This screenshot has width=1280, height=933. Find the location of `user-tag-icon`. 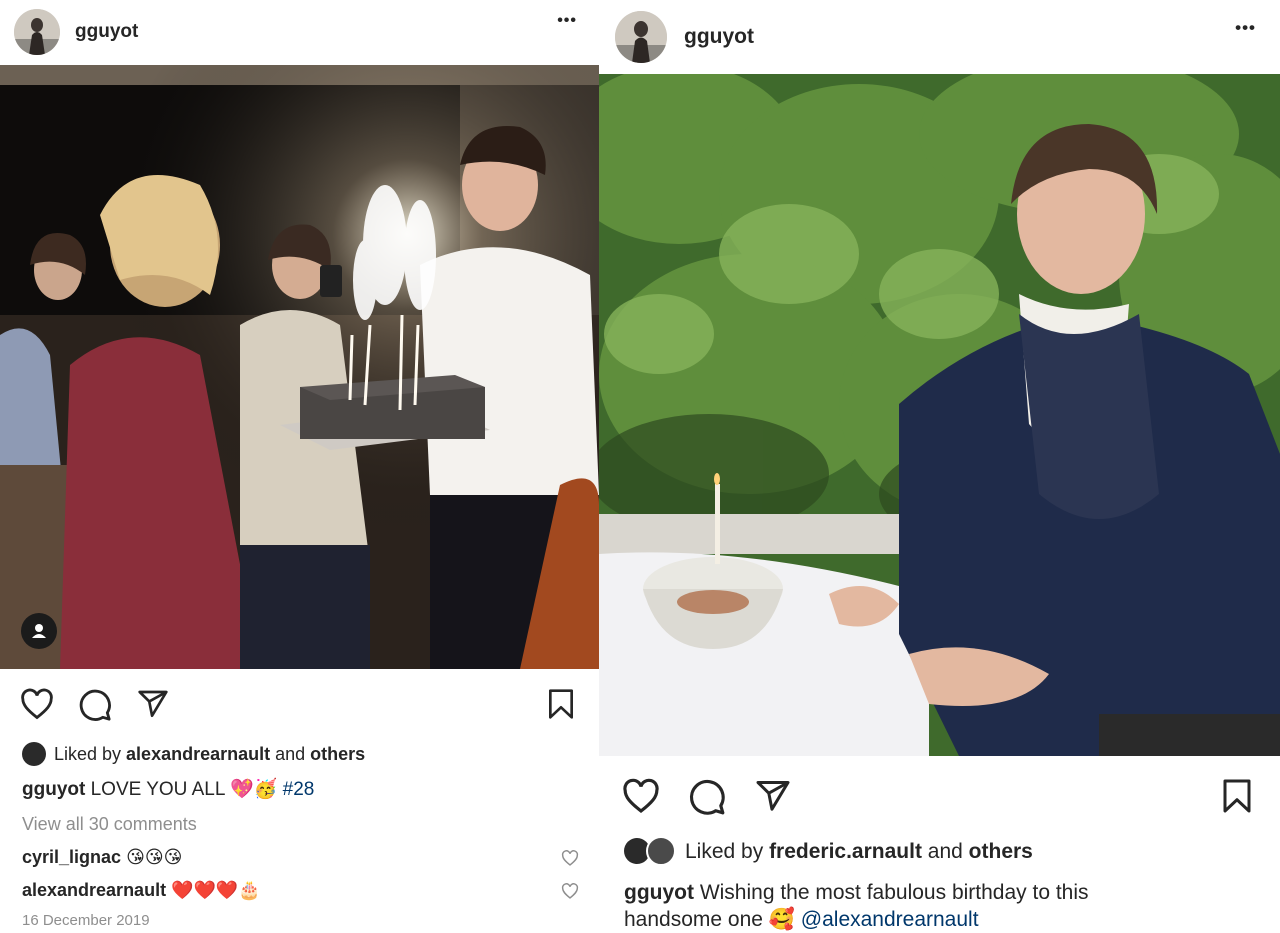

user-tag-icon is located at coordinates (39, 631).